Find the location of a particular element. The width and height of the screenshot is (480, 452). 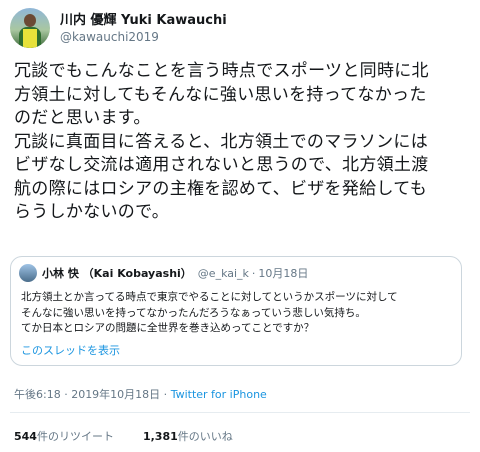

quoted-author-handle: @e_kai_k is located at coordinates (223, 273).